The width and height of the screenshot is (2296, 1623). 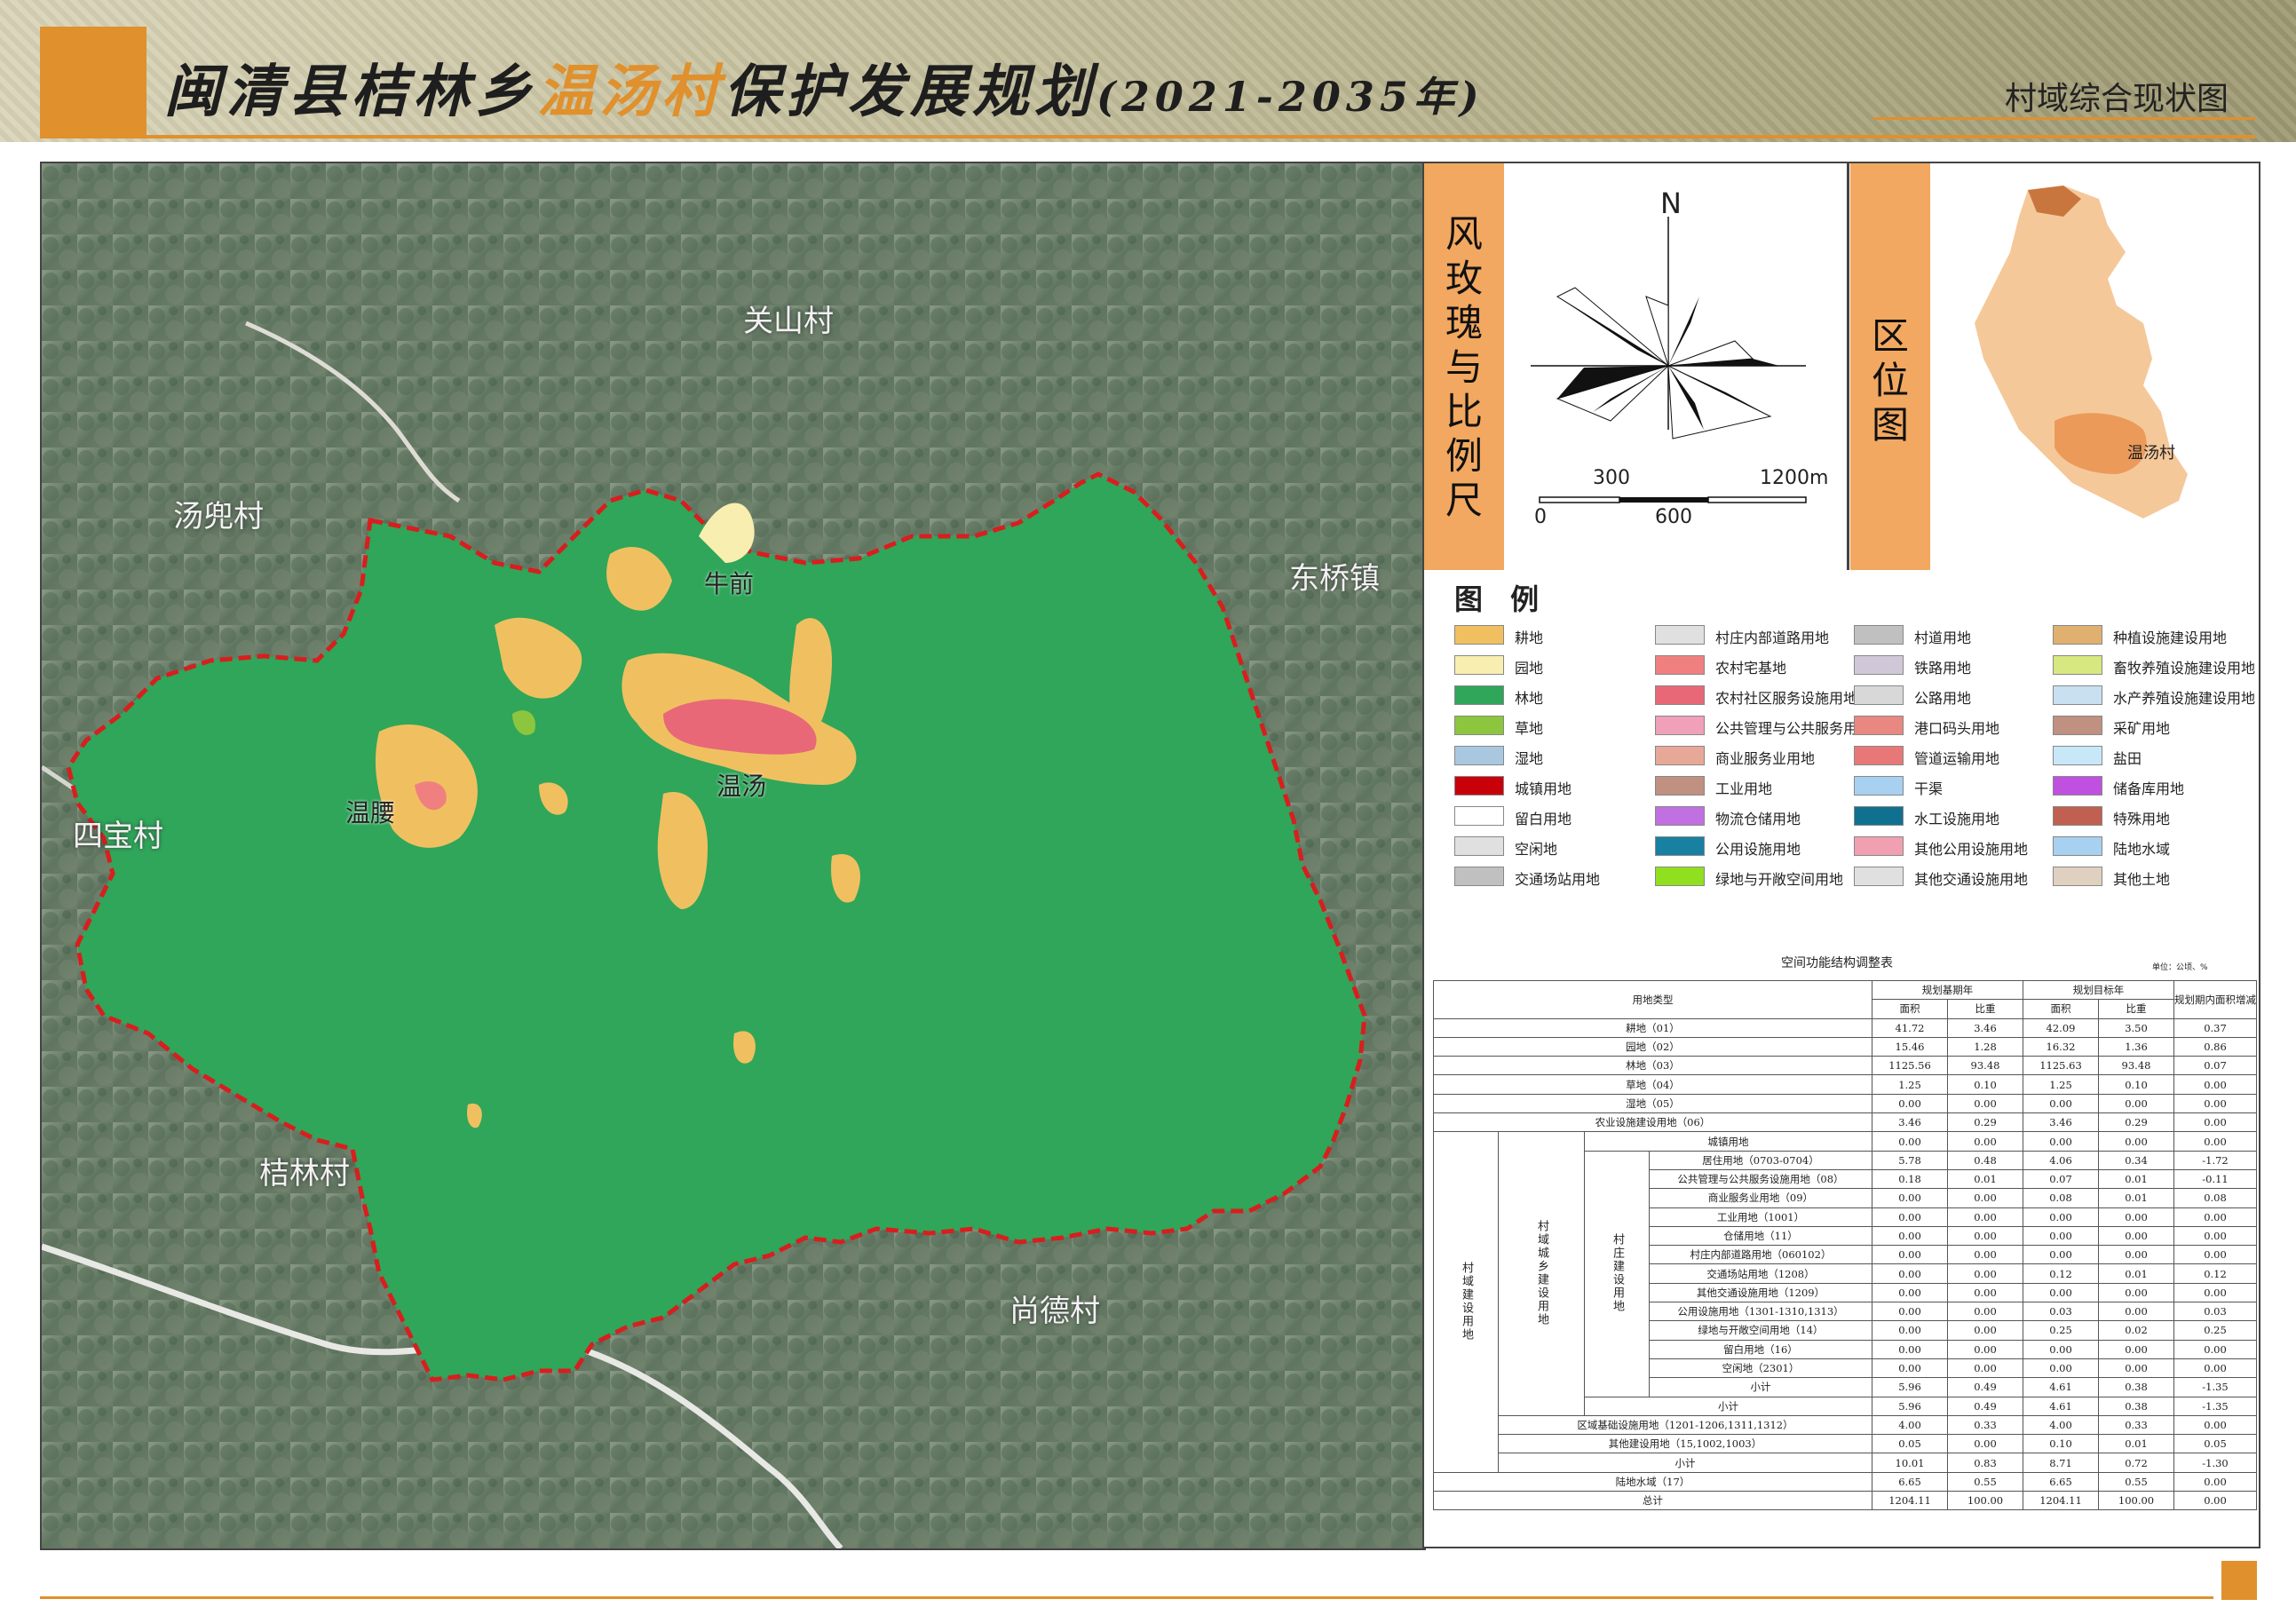 I want to click on legend-label: 城镇用地, so click(x=1543, y=788).